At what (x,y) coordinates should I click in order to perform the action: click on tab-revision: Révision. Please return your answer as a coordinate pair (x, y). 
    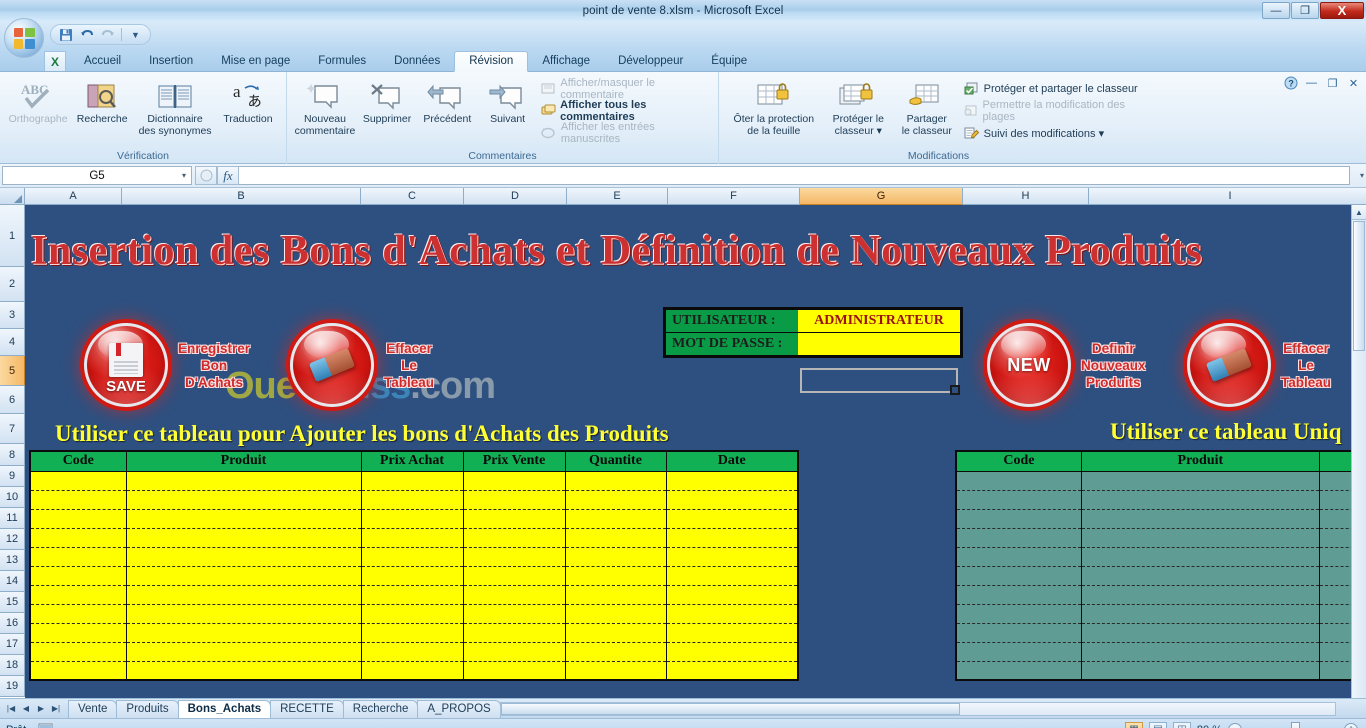
    Looking at the image, I should click on (491, 61).